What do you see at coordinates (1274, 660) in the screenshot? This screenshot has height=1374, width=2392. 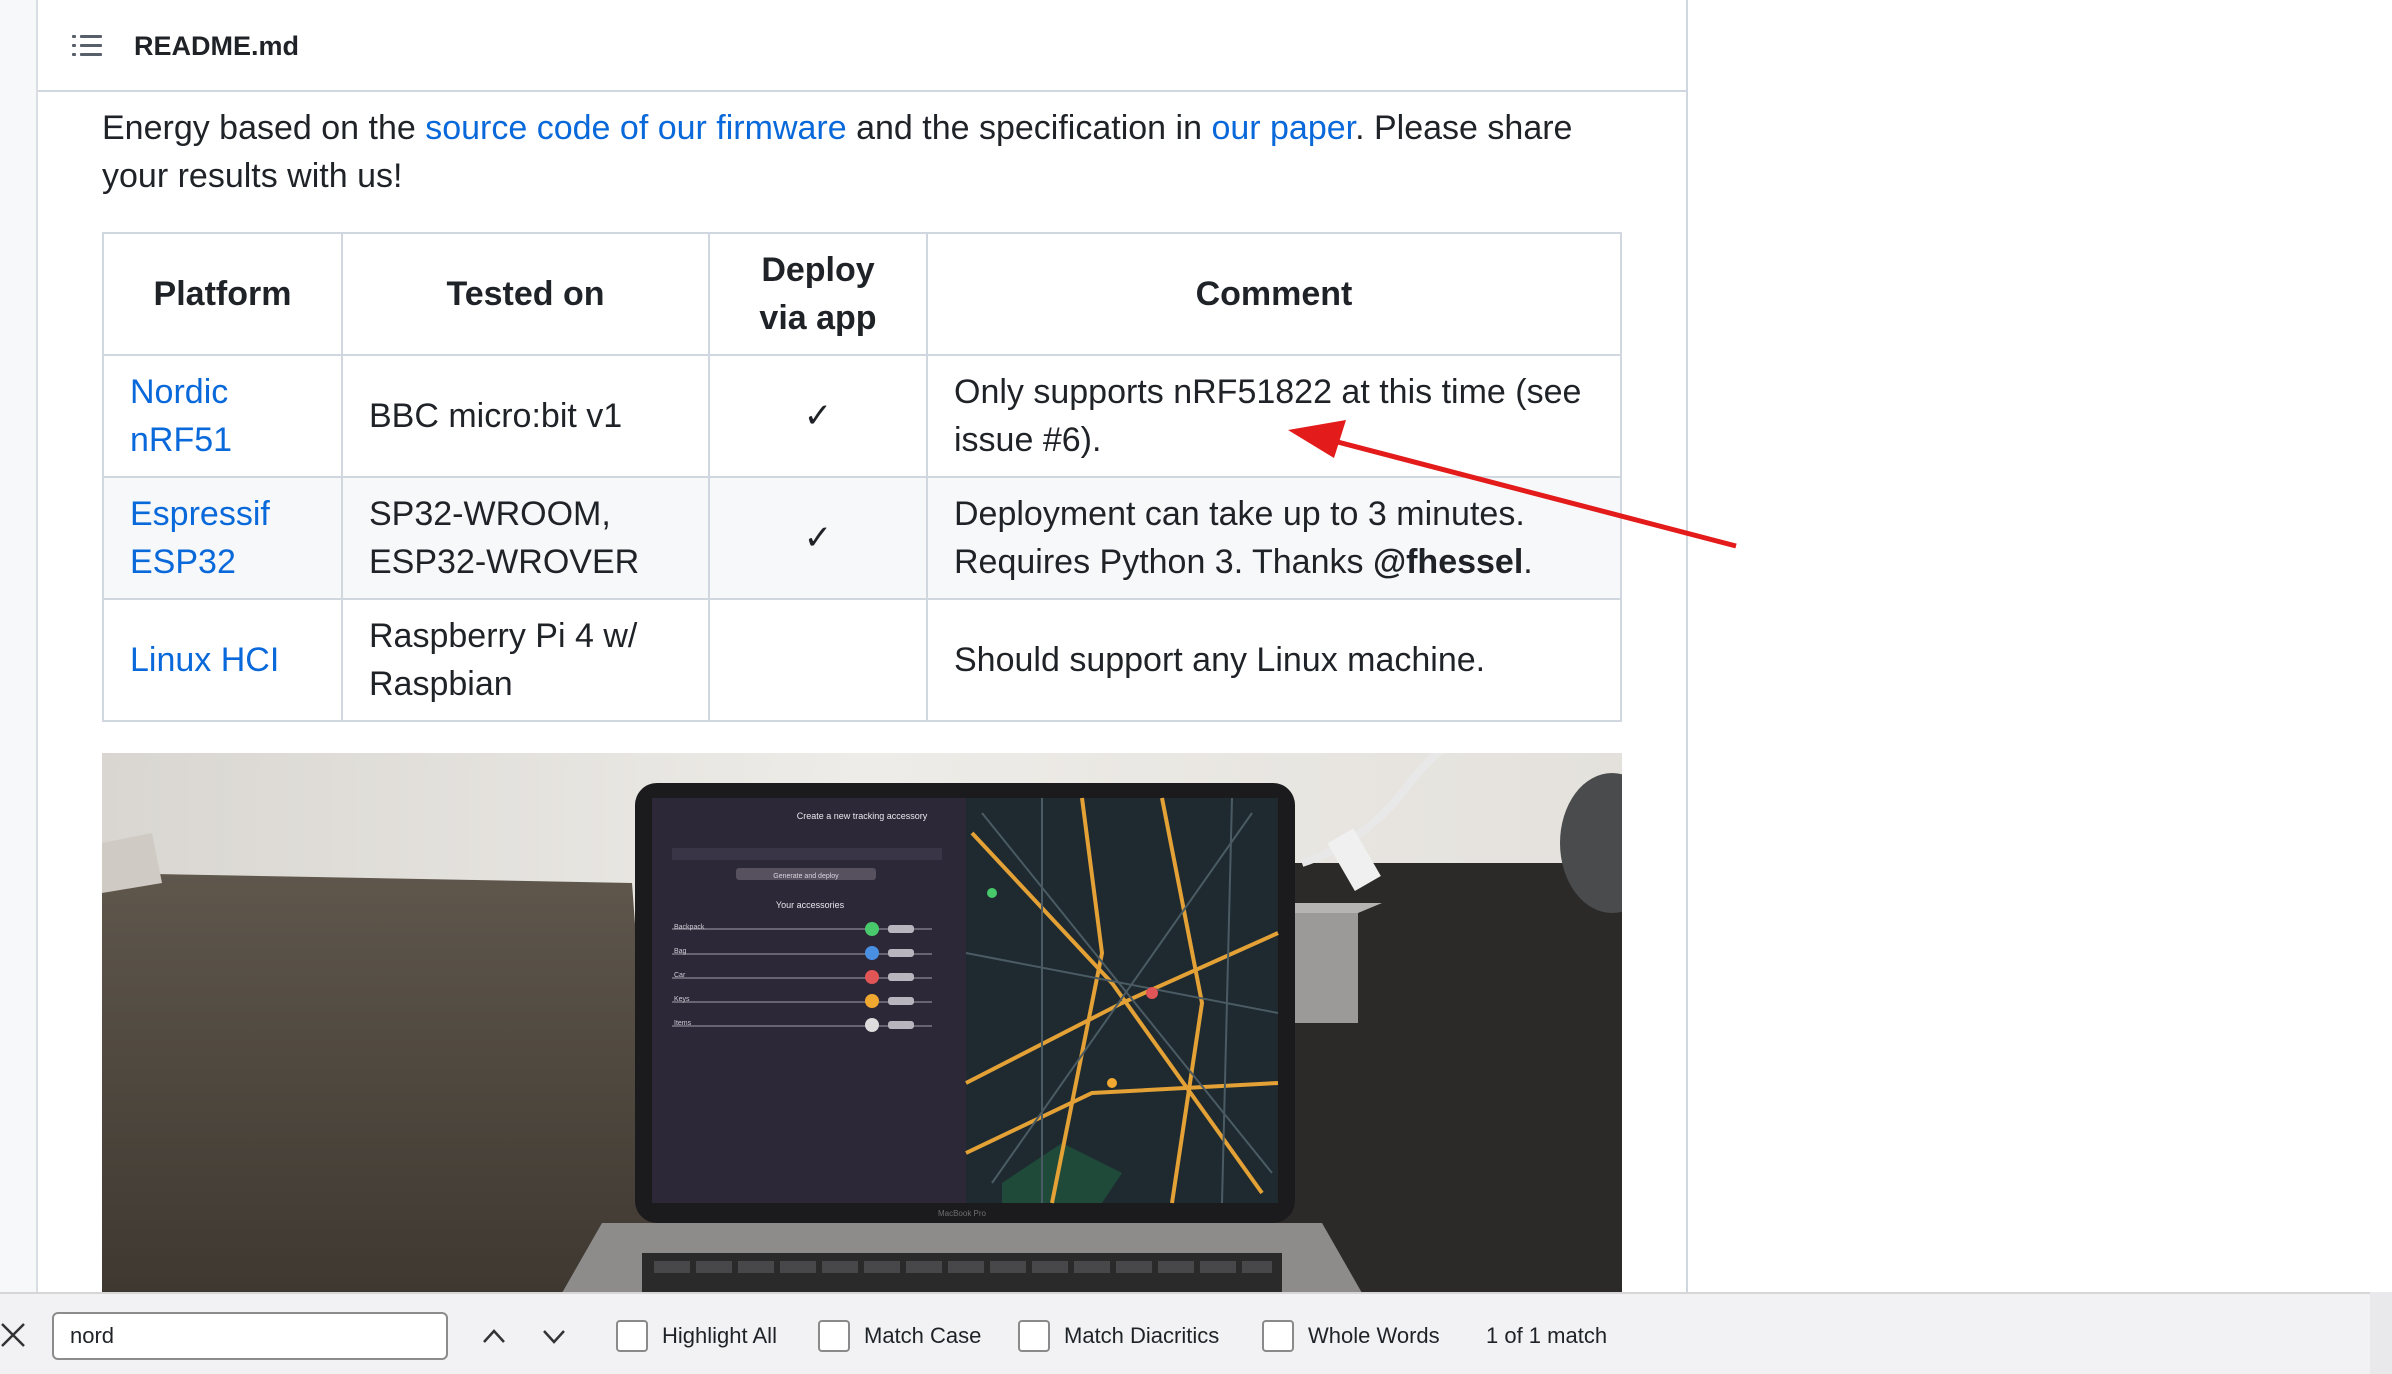 I see `table-cell: Should support any Linux machine.` at bounding box center [1274, 660].